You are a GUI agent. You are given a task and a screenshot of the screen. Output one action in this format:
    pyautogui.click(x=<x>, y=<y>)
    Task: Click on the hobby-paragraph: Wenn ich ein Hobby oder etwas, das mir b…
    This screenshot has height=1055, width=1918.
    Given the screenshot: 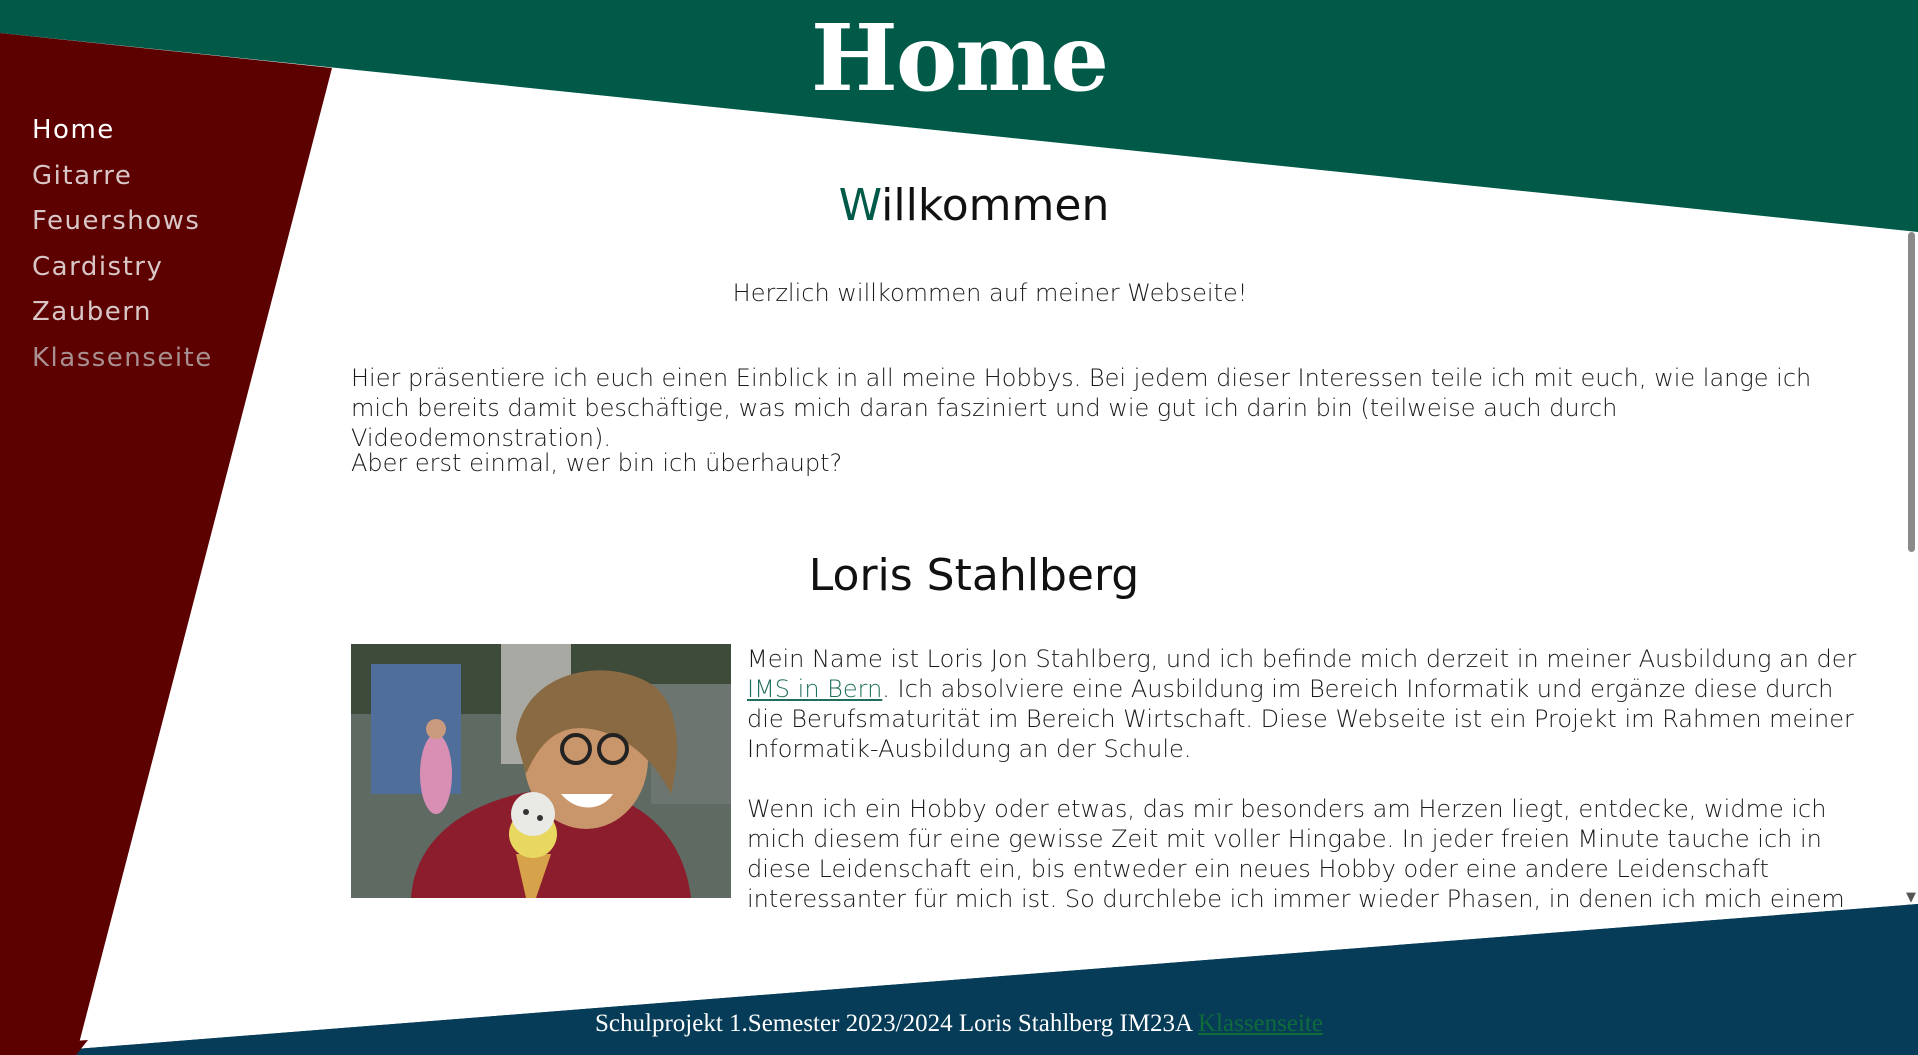 What is the action you would take?
    pyautogui.click(x=1296, y=854)
    